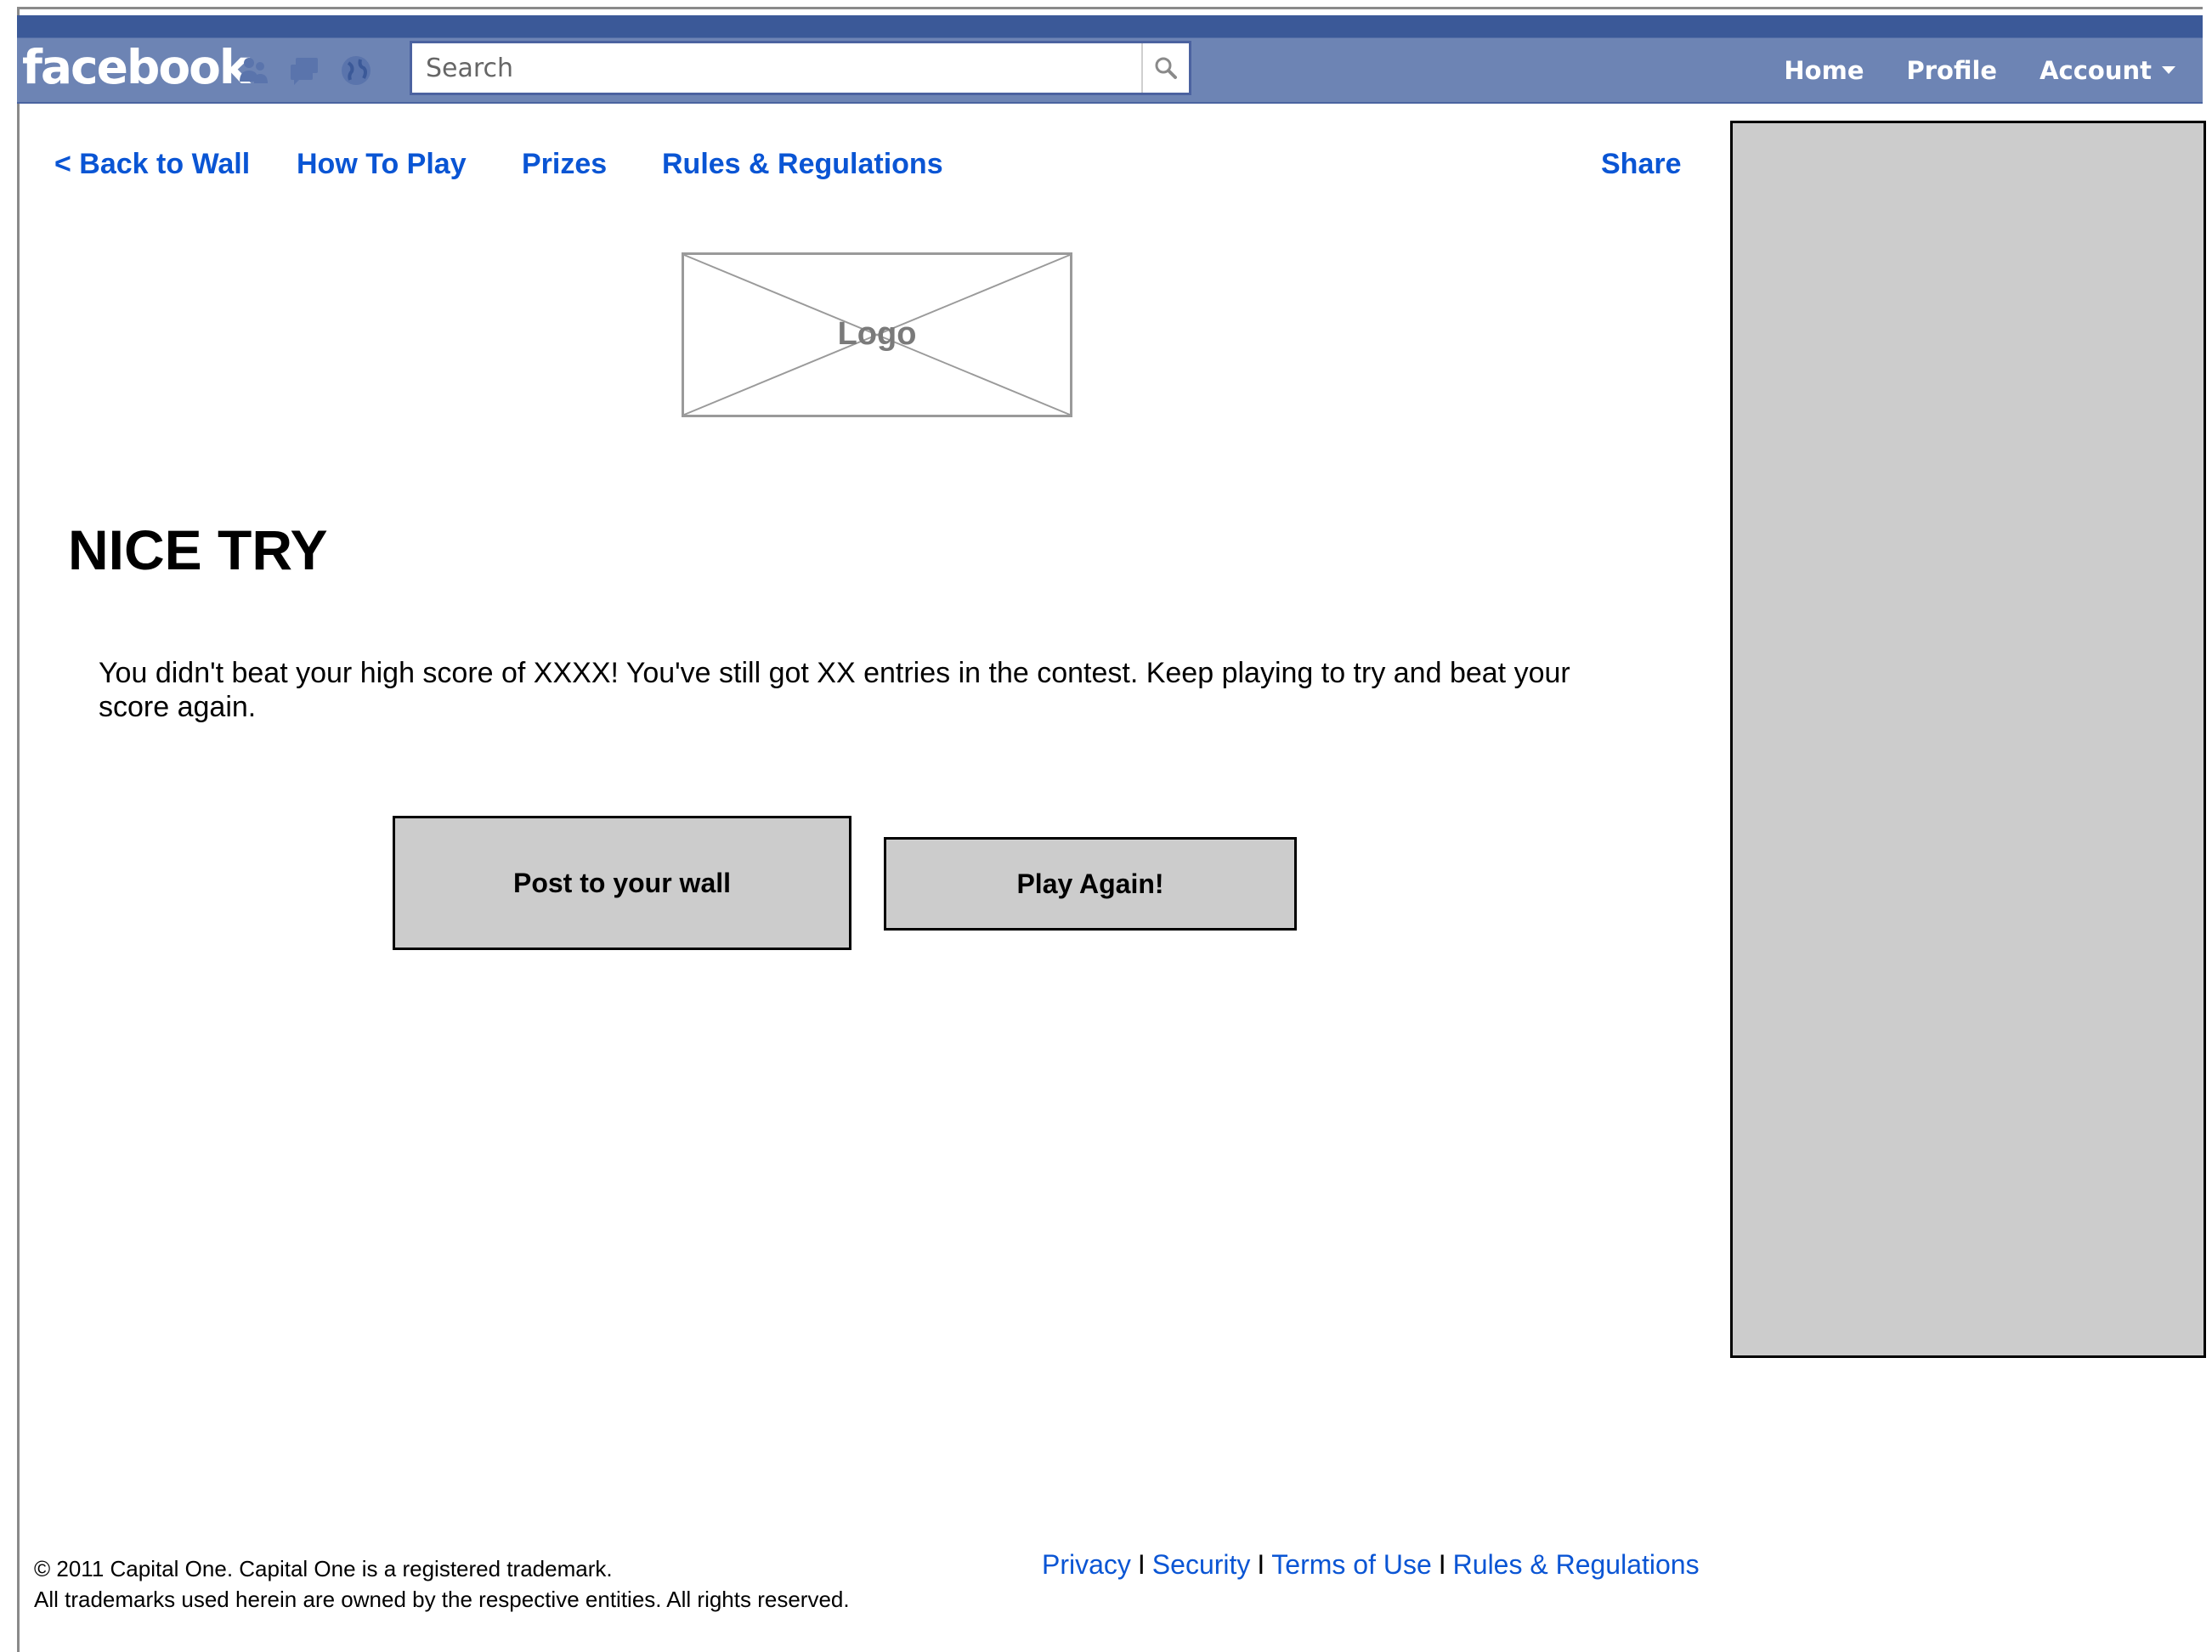 Image resolution: width=2212 pixels, height=1652 pixels. Describe the element at coordinates (1351, 1564) in the screenshot. I see `footer-terms-link: Terms of Use` at that location.